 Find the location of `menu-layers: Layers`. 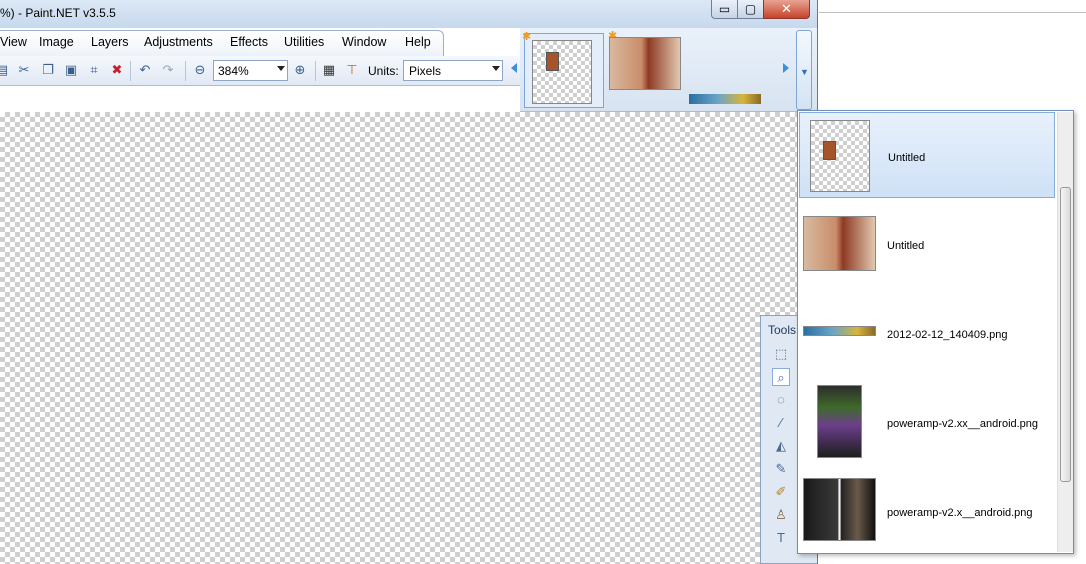

menu-layers: Layers is located at coordinates (110, 42).